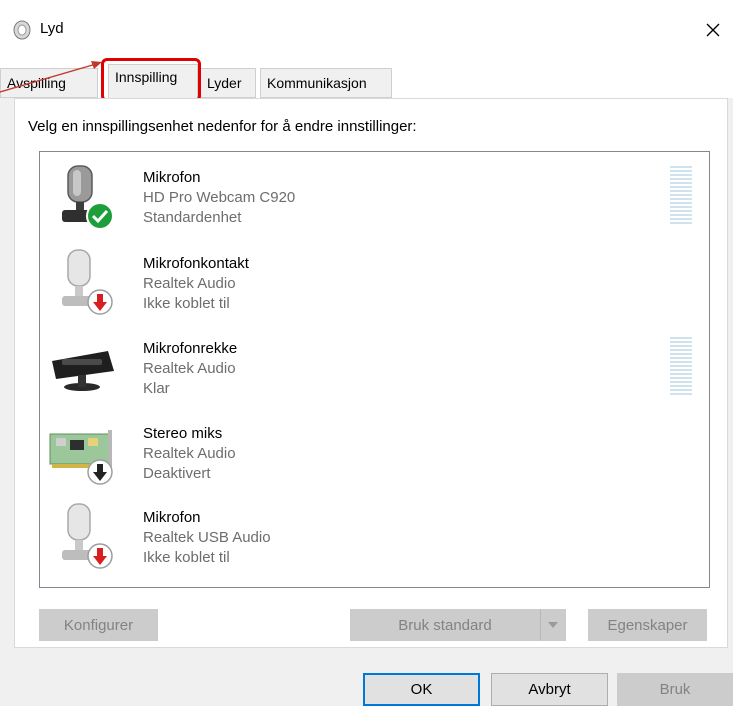 Image resolution: width=733 pixels, height=706 pixels. I want to click on tab-playback: Avspilling, so click(49, 83).